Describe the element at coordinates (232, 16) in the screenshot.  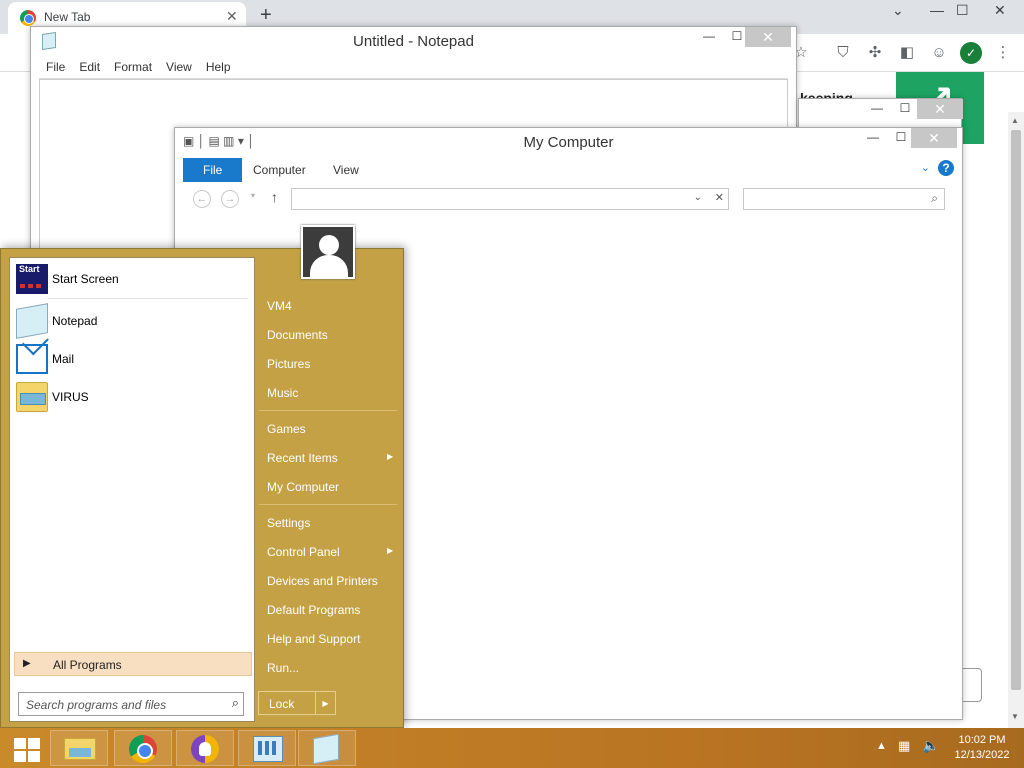
I see `tab-close-icon: ✕` at that location.